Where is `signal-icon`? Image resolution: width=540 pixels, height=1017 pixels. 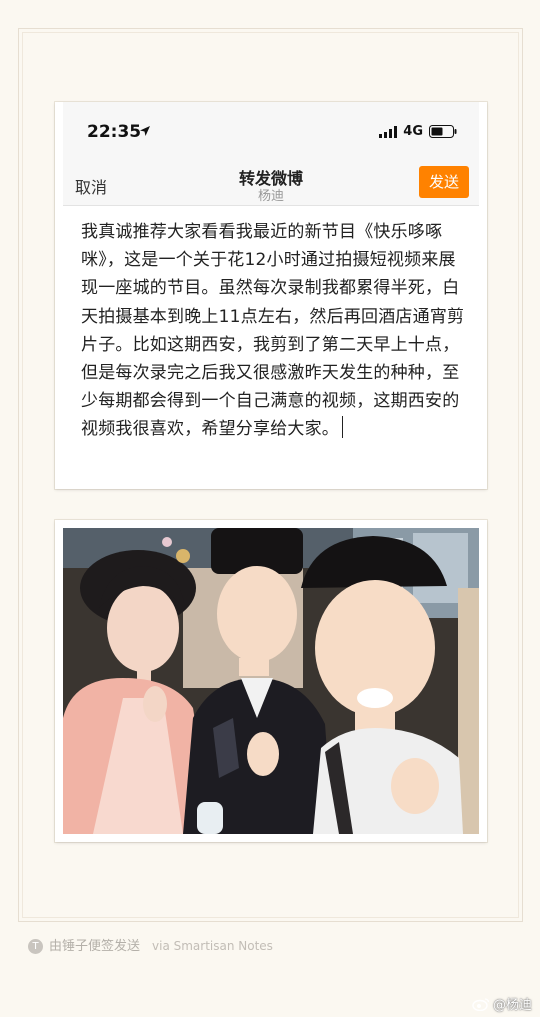 signal-icon is located at coordinates (388, 132).